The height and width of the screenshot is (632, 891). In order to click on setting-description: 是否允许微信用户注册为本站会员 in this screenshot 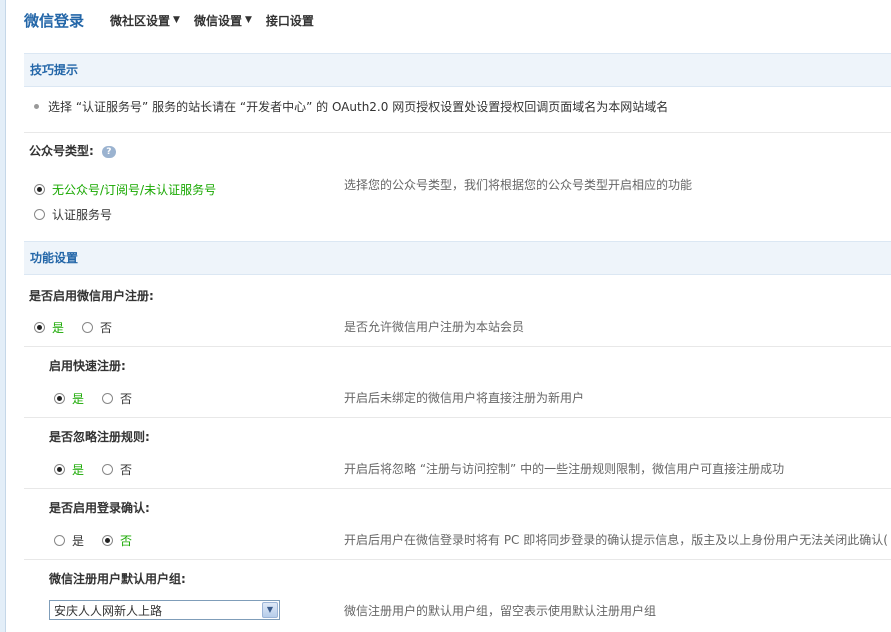, I will do `click(434, 327)`.